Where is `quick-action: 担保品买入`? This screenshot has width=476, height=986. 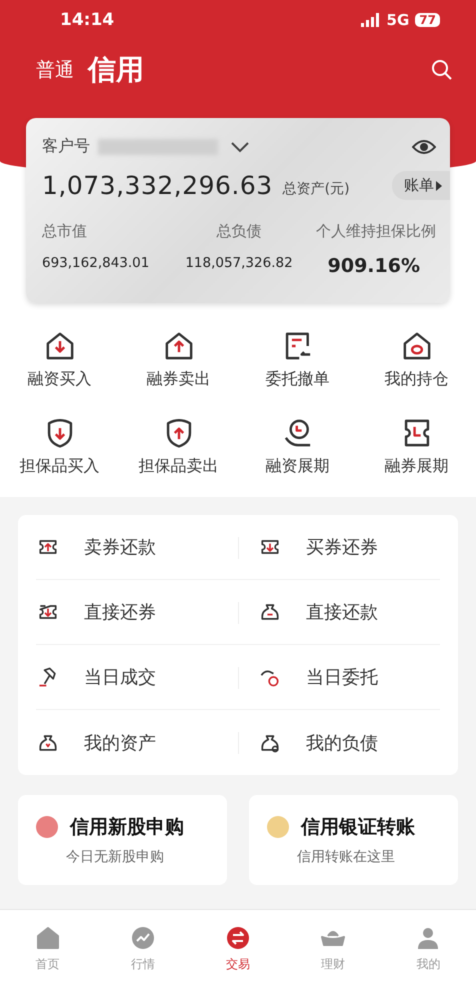
quick-action: 担保品买入 is located at coordinates (59, 446).